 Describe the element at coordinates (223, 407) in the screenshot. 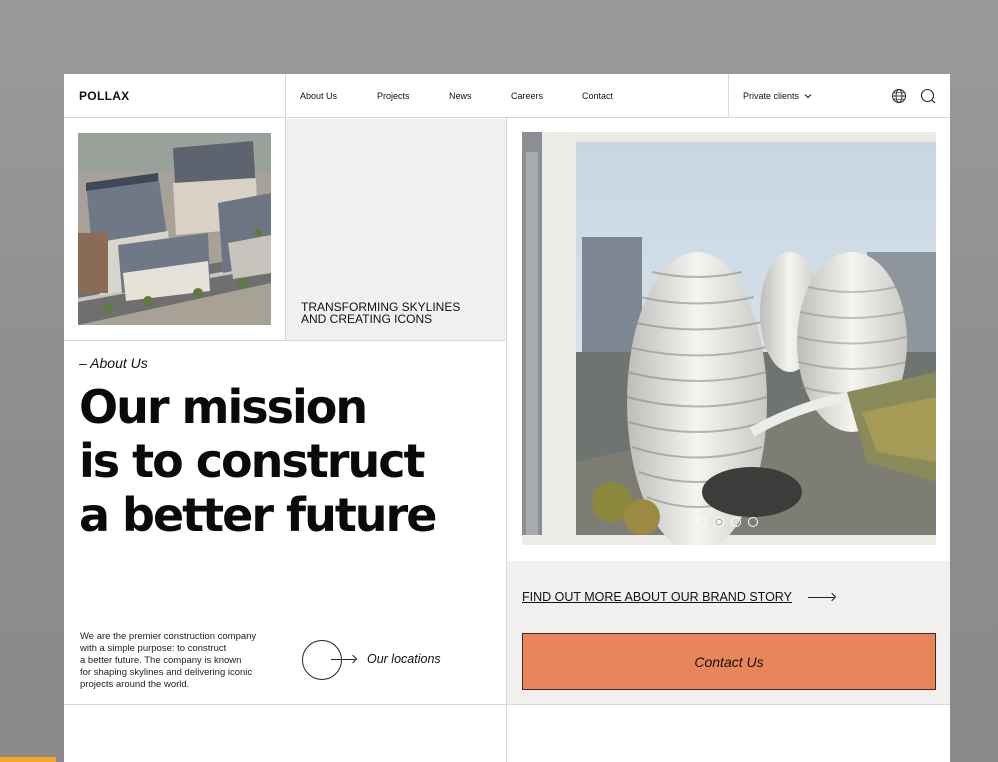

I see `headline-line: Our mission` at that location.